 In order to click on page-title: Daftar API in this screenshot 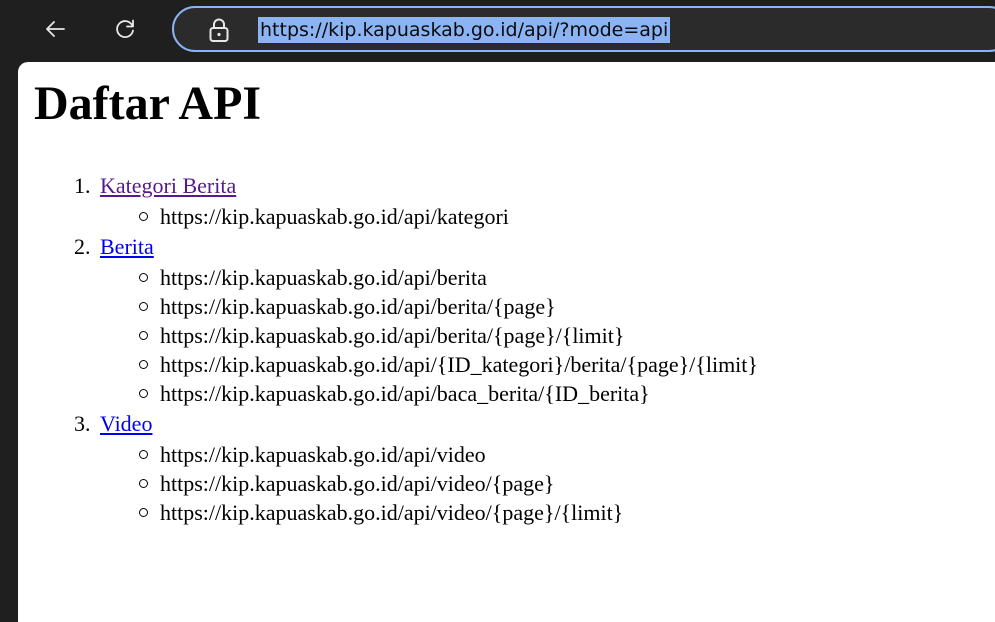, I will do `click(148, 103)`.